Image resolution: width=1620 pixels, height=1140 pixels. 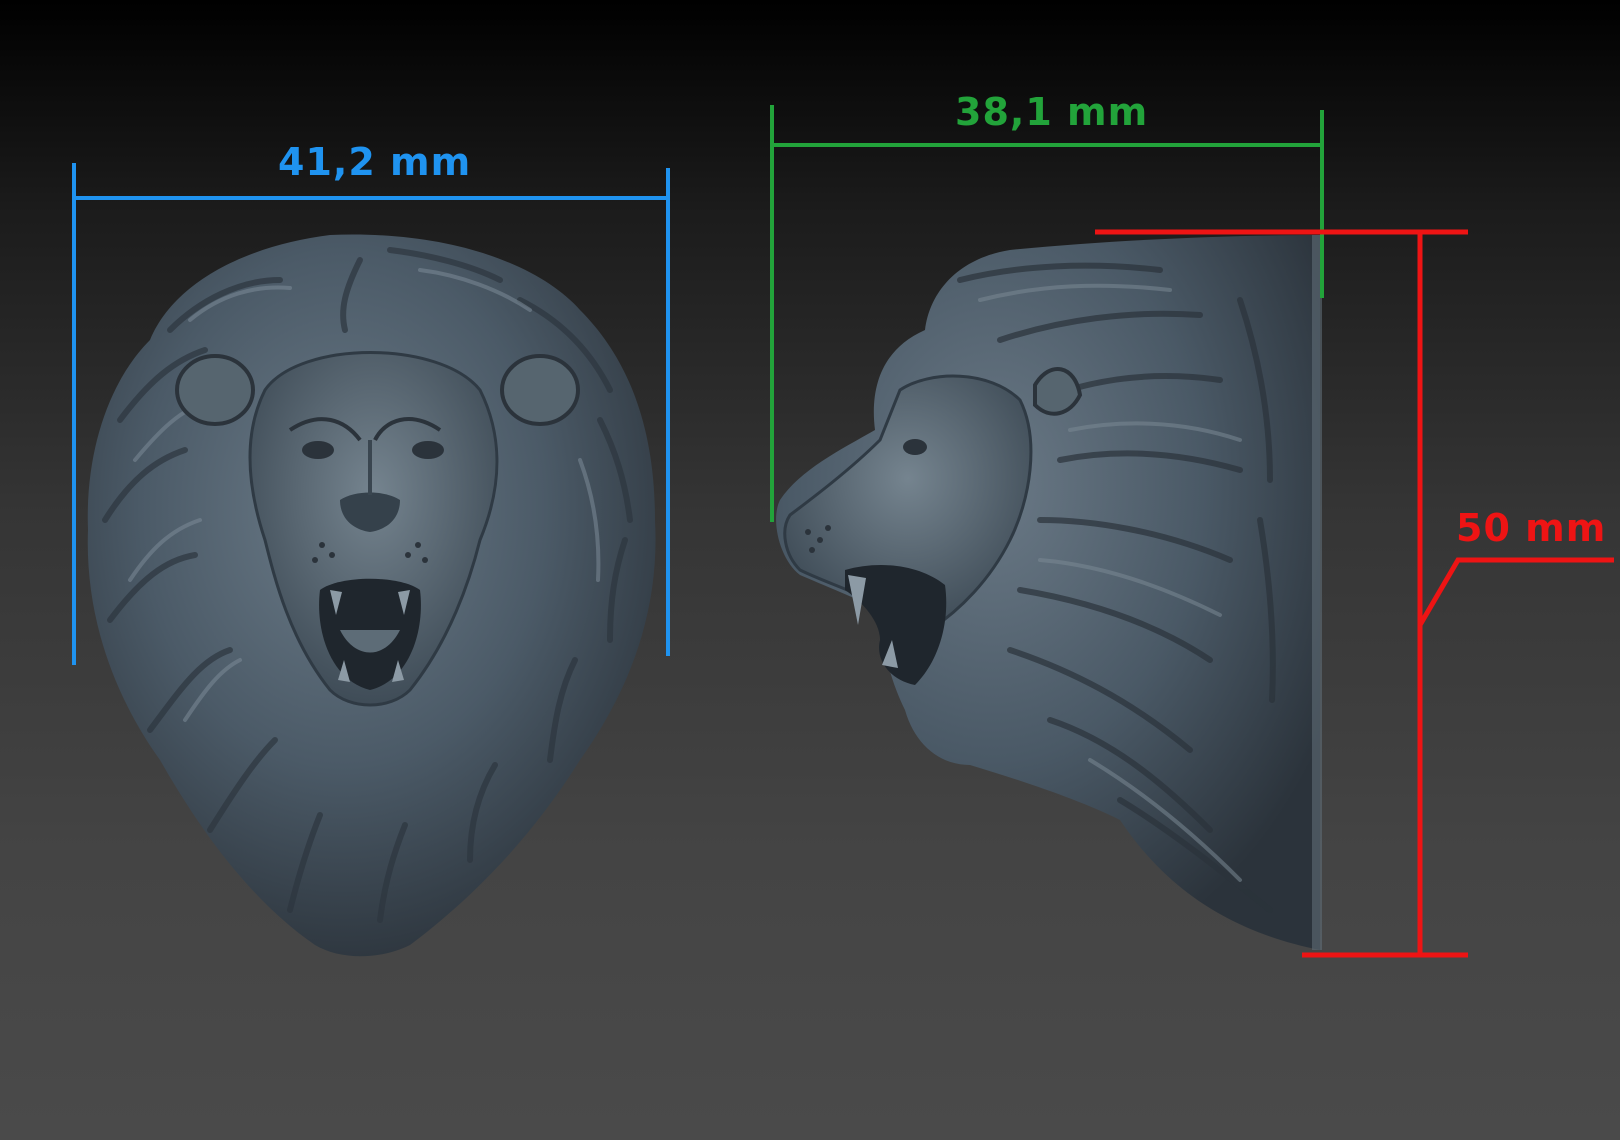 What do you see at coordinates (375, 162) in the screenshot?
I see `front-width-label: 41,2 mm` at bounding box center [375, 162].